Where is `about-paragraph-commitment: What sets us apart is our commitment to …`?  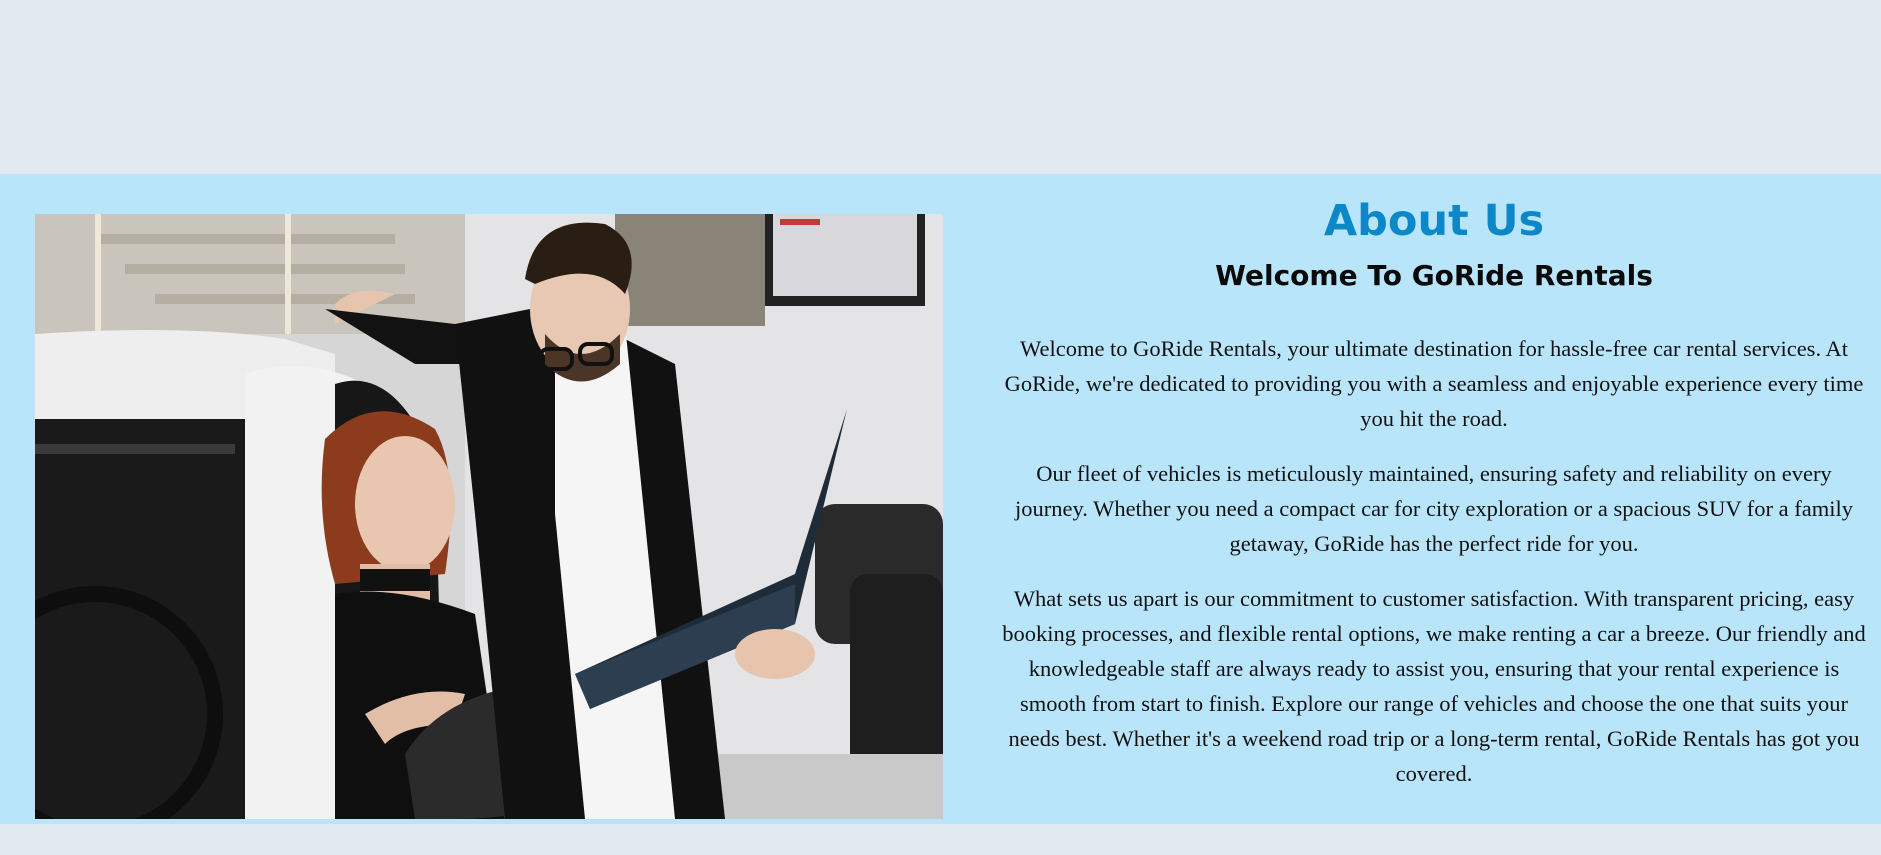 about-paragraph-commitment: What sets us apart is our commitment to … is located at coordinates (1434, 686).